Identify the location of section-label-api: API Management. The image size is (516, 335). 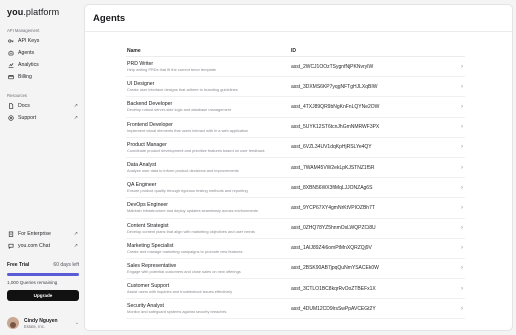
(23, 30).